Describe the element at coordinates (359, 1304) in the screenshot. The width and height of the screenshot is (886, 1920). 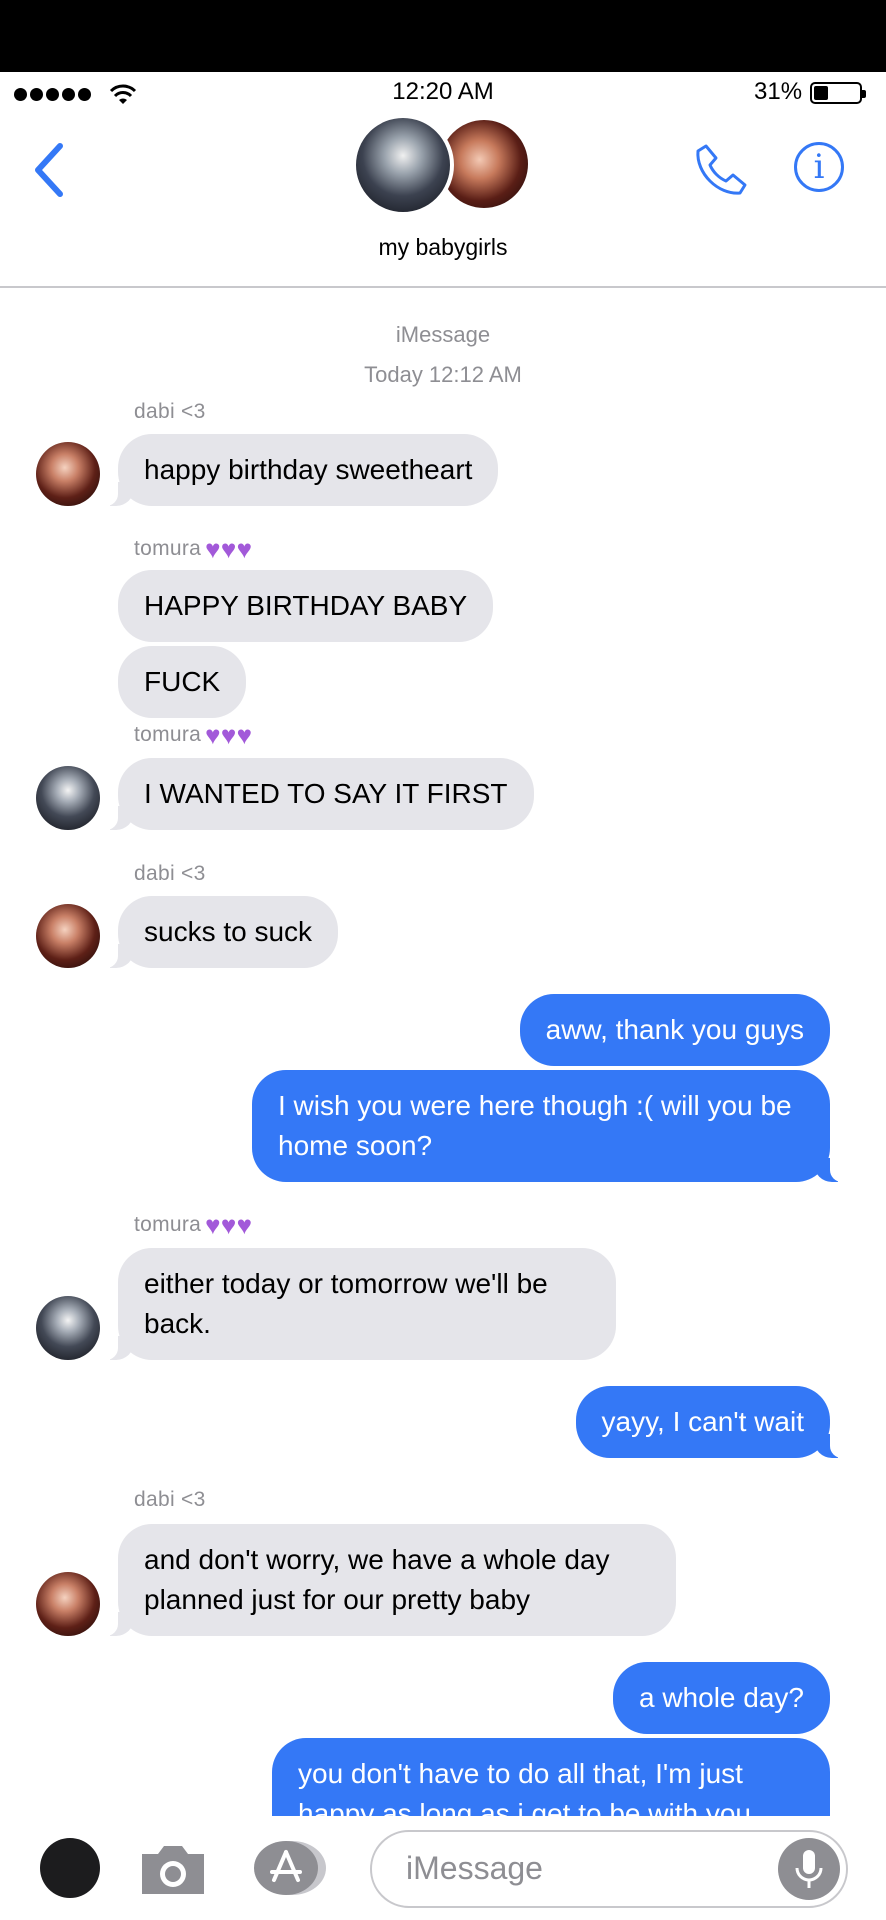
I see `message-bubble: either today or tomorrow we'll be back.` at that location.